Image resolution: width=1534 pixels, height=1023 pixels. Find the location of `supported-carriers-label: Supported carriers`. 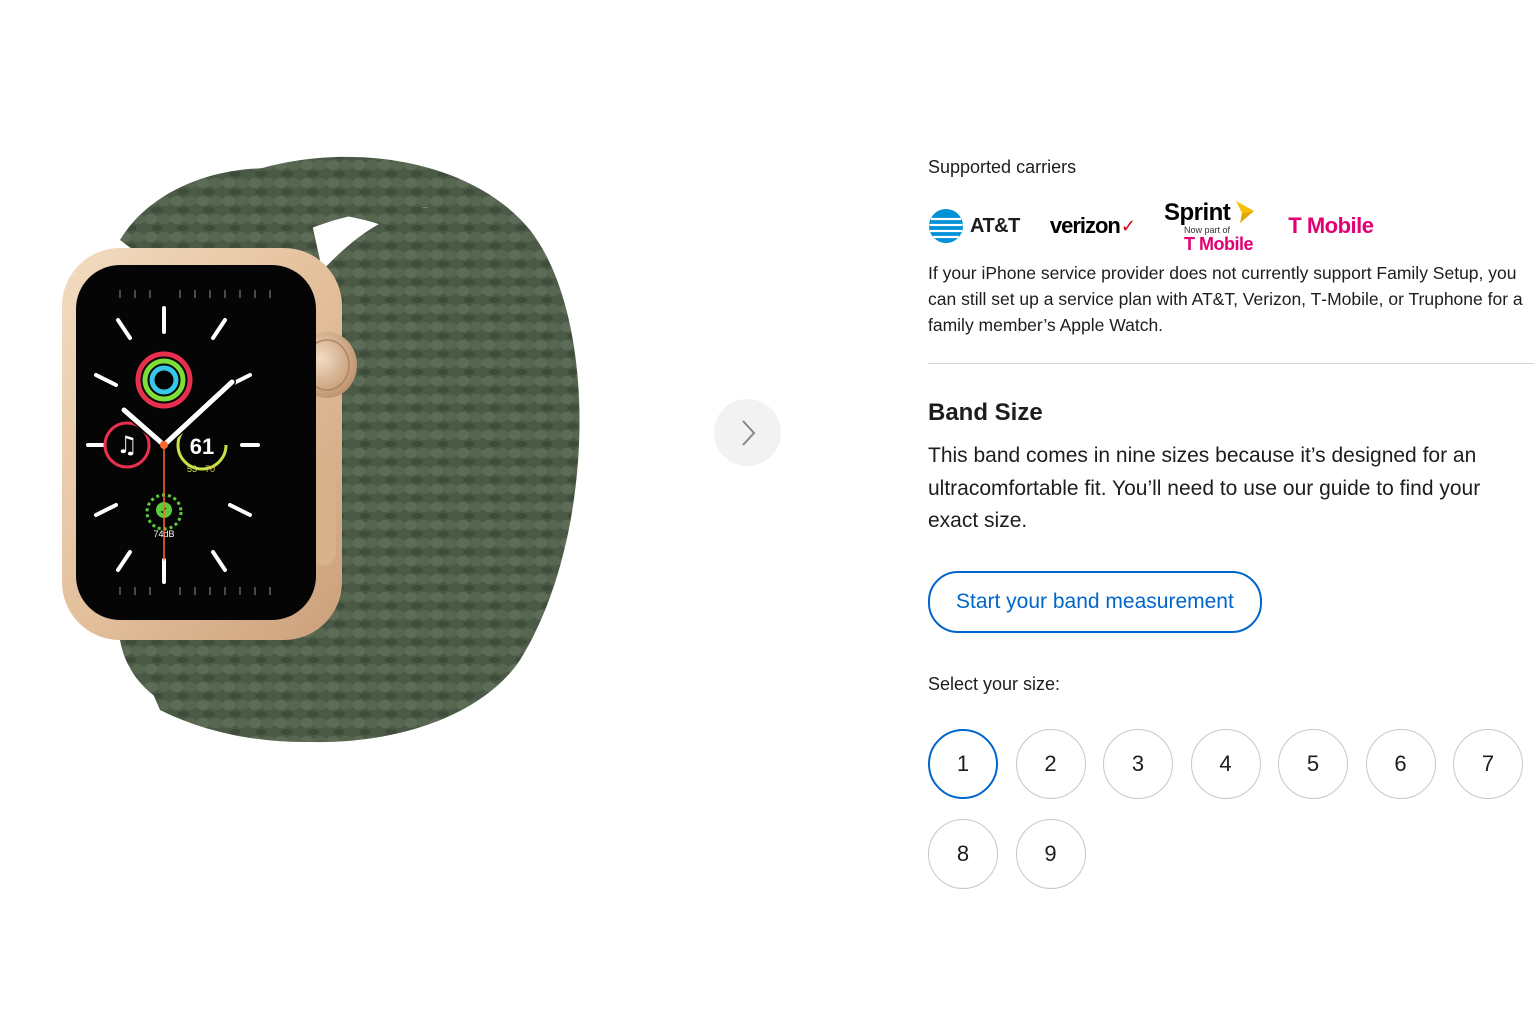

supported-carriers-label: Supported carriers is located at coordinates (1002, 167).